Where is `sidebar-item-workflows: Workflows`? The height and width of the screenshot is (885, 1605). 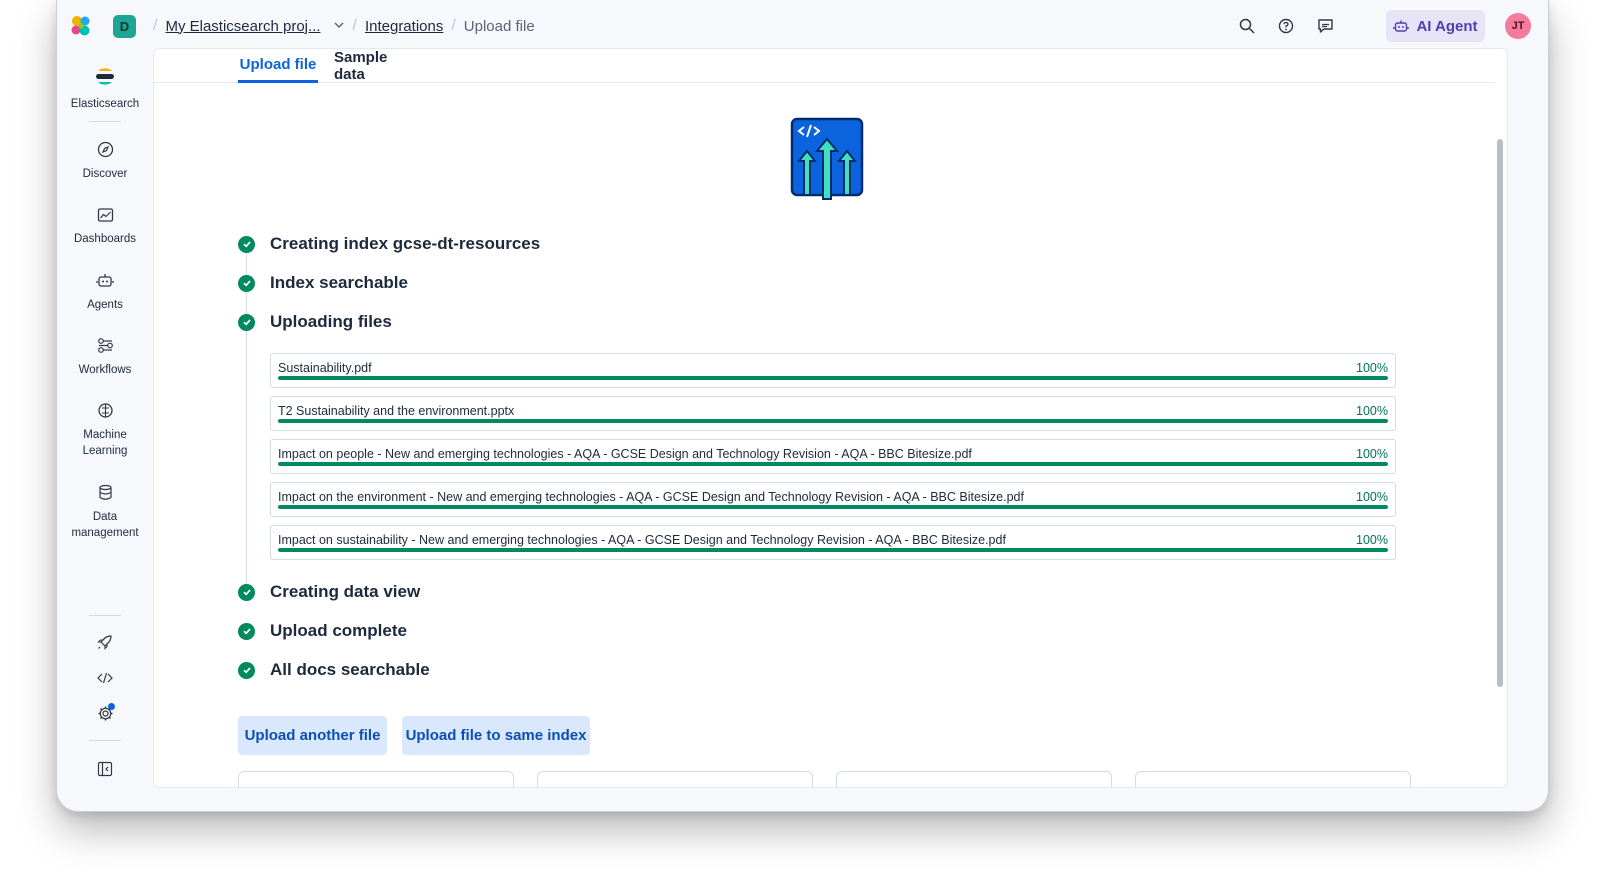
sidebar-item-workflows: Workflows is located at coordinates (105, 357).